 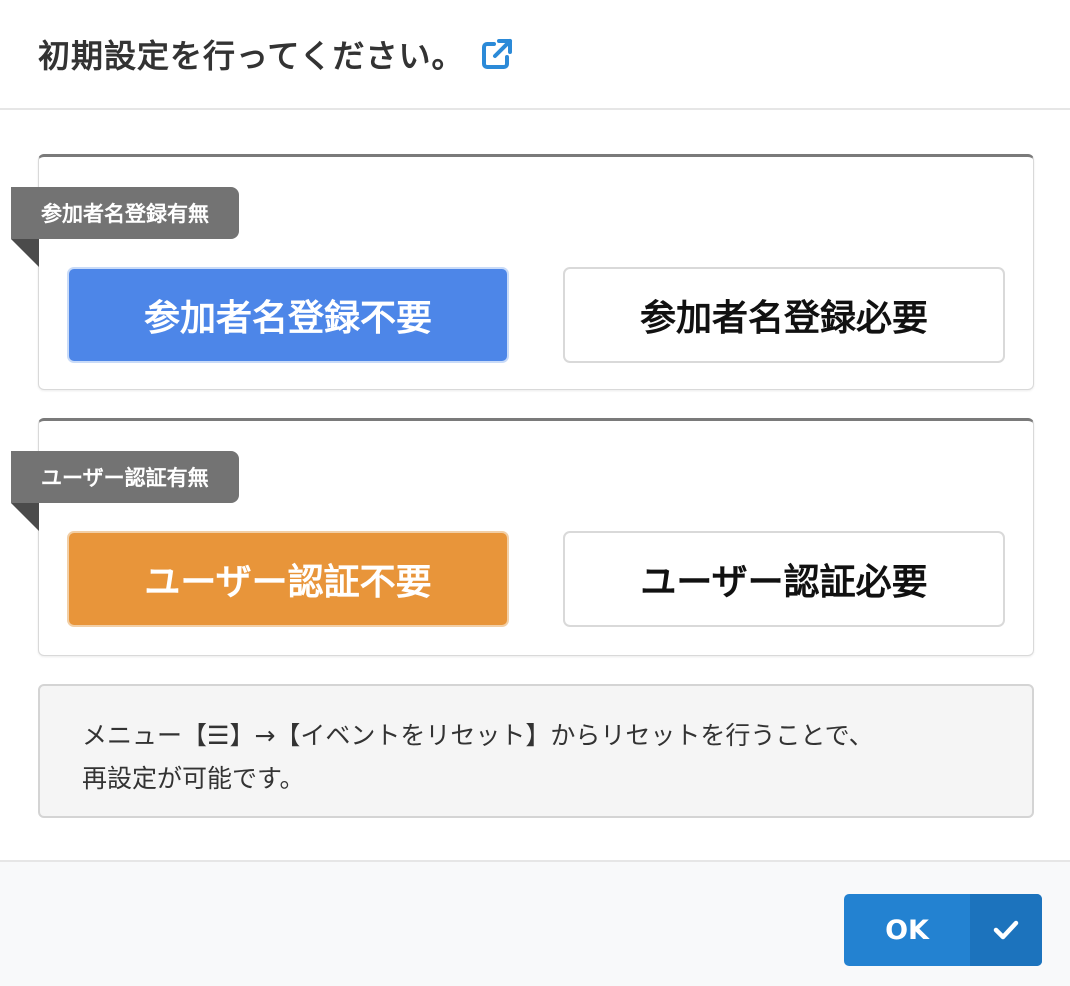 What do you see at coordinates (535, 923) in the screenshot?
I see `dialog-footer: OK` at bounding box center [535, 923].